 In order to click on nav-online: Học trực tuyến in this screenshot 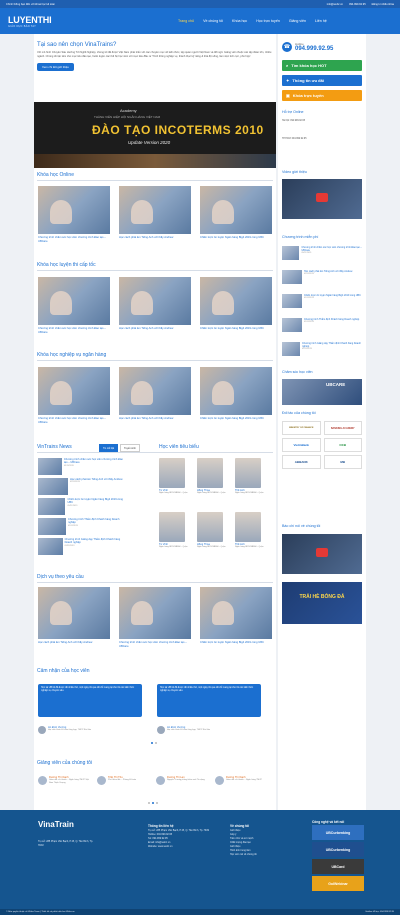, I will do `click(268, 21)`.